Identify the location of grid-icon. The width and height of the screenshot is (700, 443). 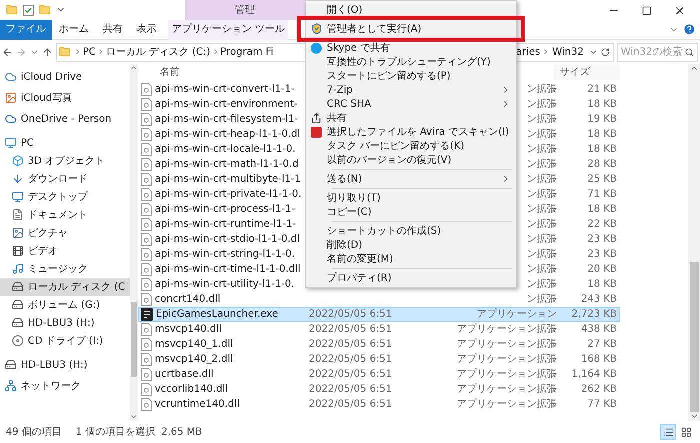
(686, 432).